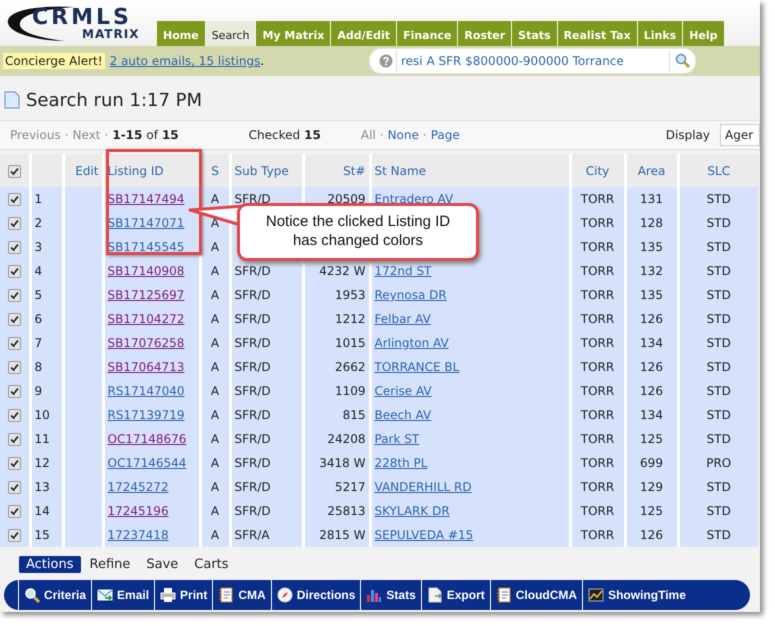 The height and width of the screenshot is (626, 775). Describe the element at coordinates (49, 564) in the screenshot. I see `action-tab: Actions` at that location.